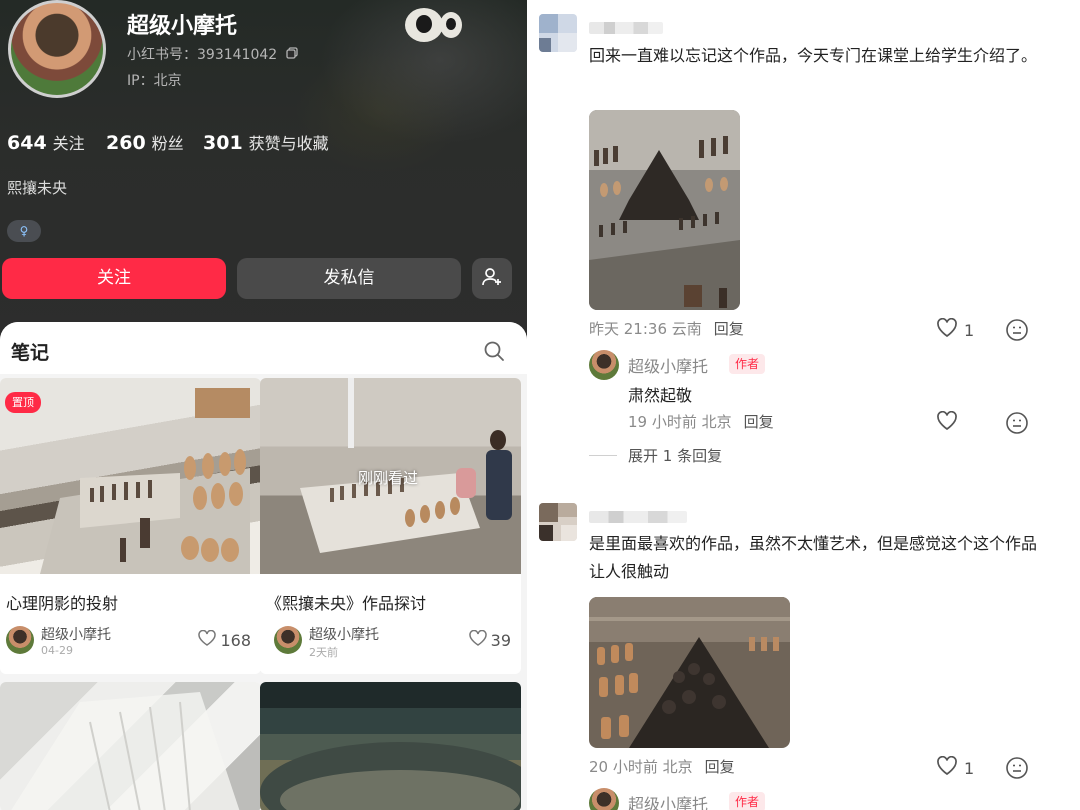 Image resolution: width=1080 pixels, height=810 pixels. I want to click on pinned-badge: 置顶, so click(23, 402).